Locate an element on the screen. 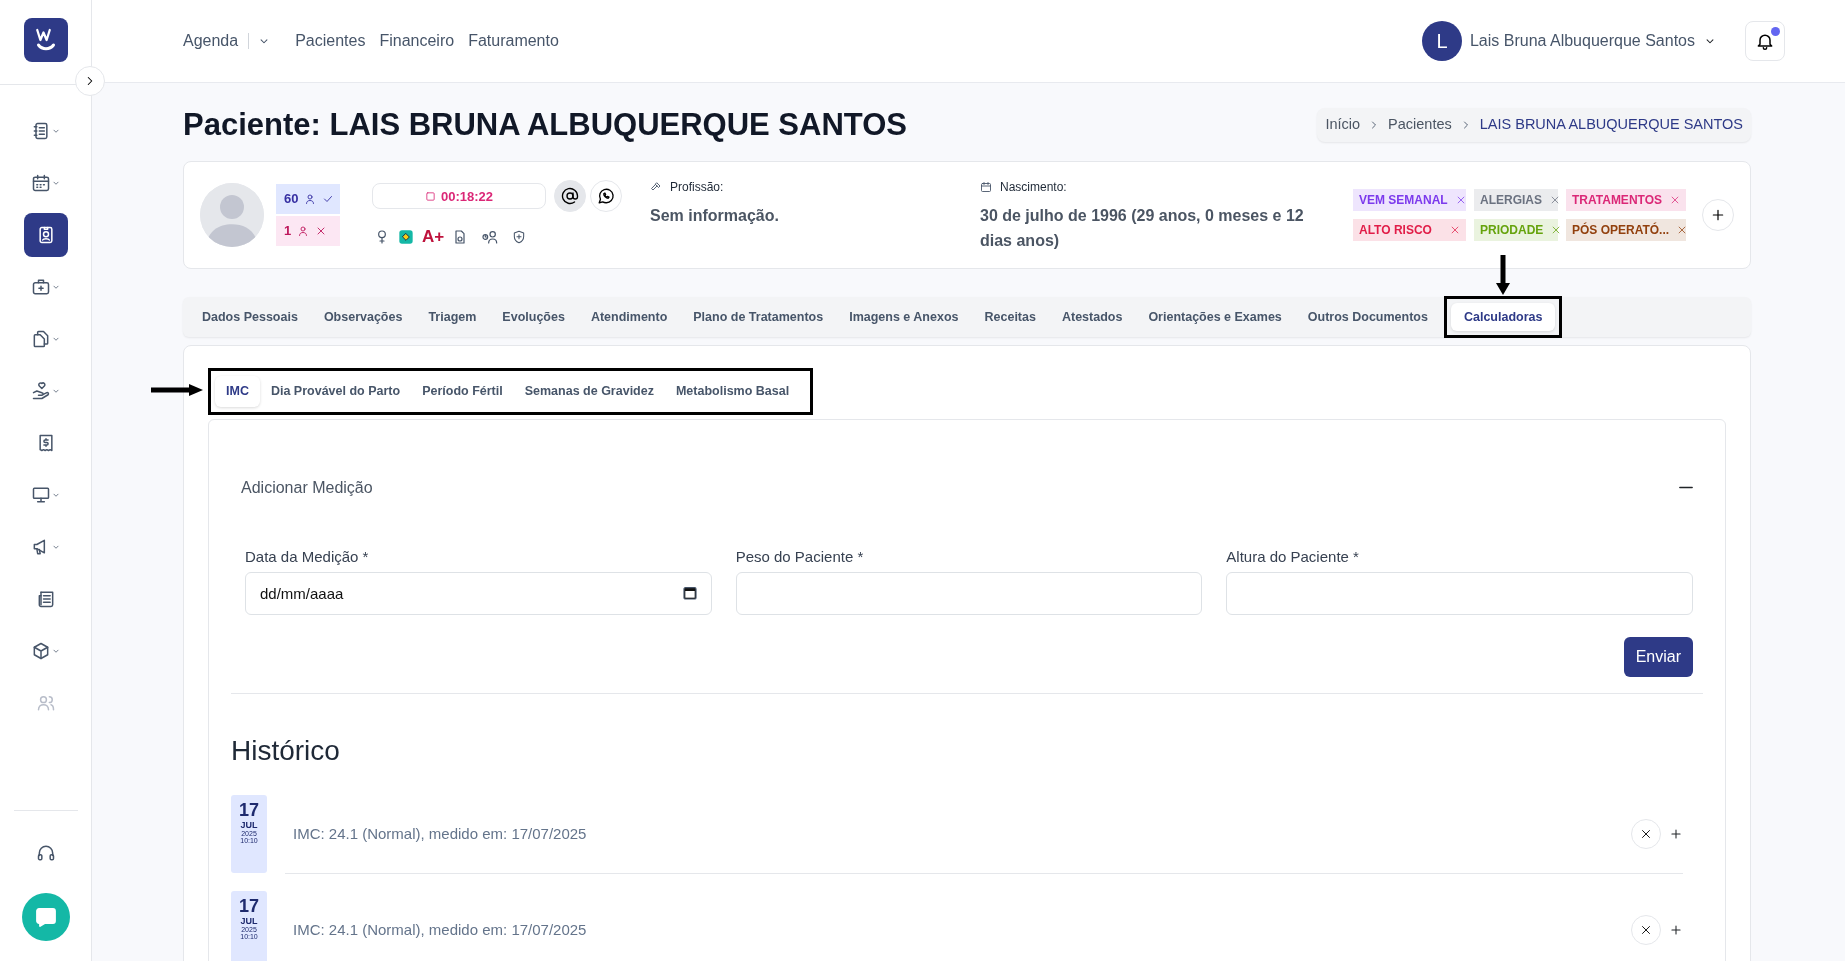 The height and width of the screenshot is (961, 1845). add-tag-button is located at coordinates (1718, 215).